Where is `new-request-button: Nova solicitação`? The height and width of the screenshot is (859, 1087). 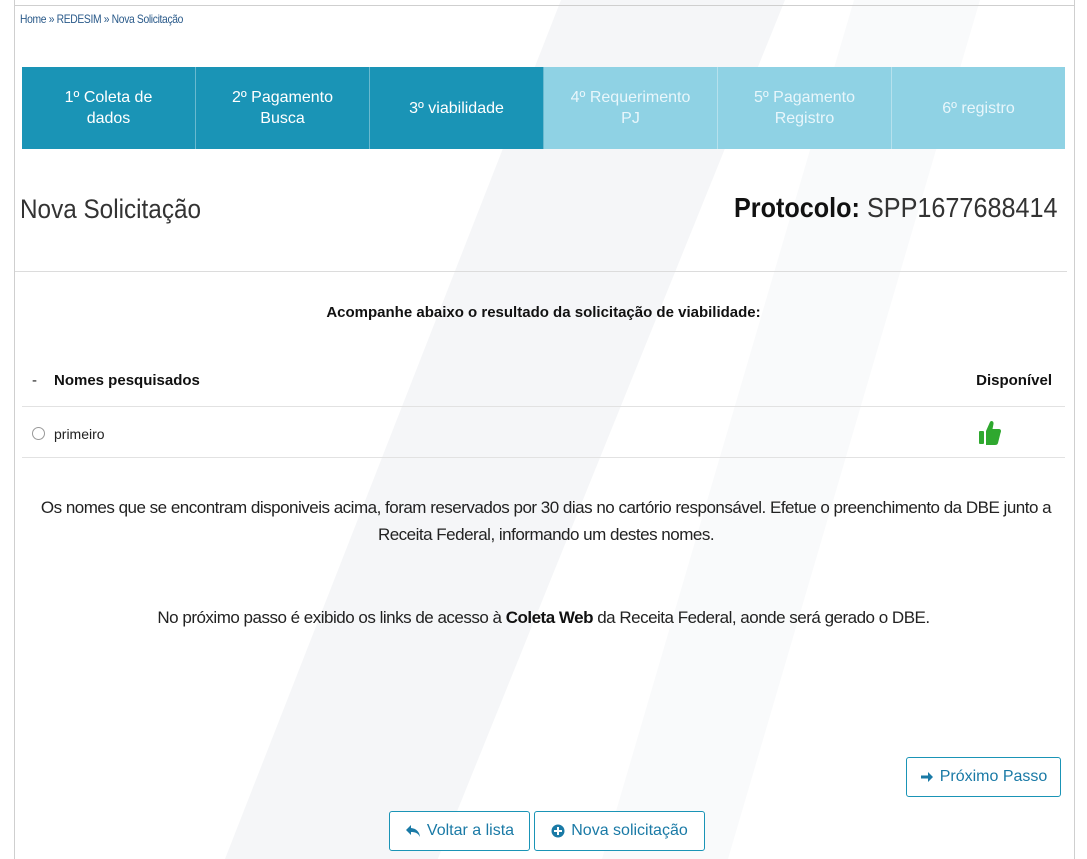
new-request-button: Nova solicitação is located at coordinates (619, 831).